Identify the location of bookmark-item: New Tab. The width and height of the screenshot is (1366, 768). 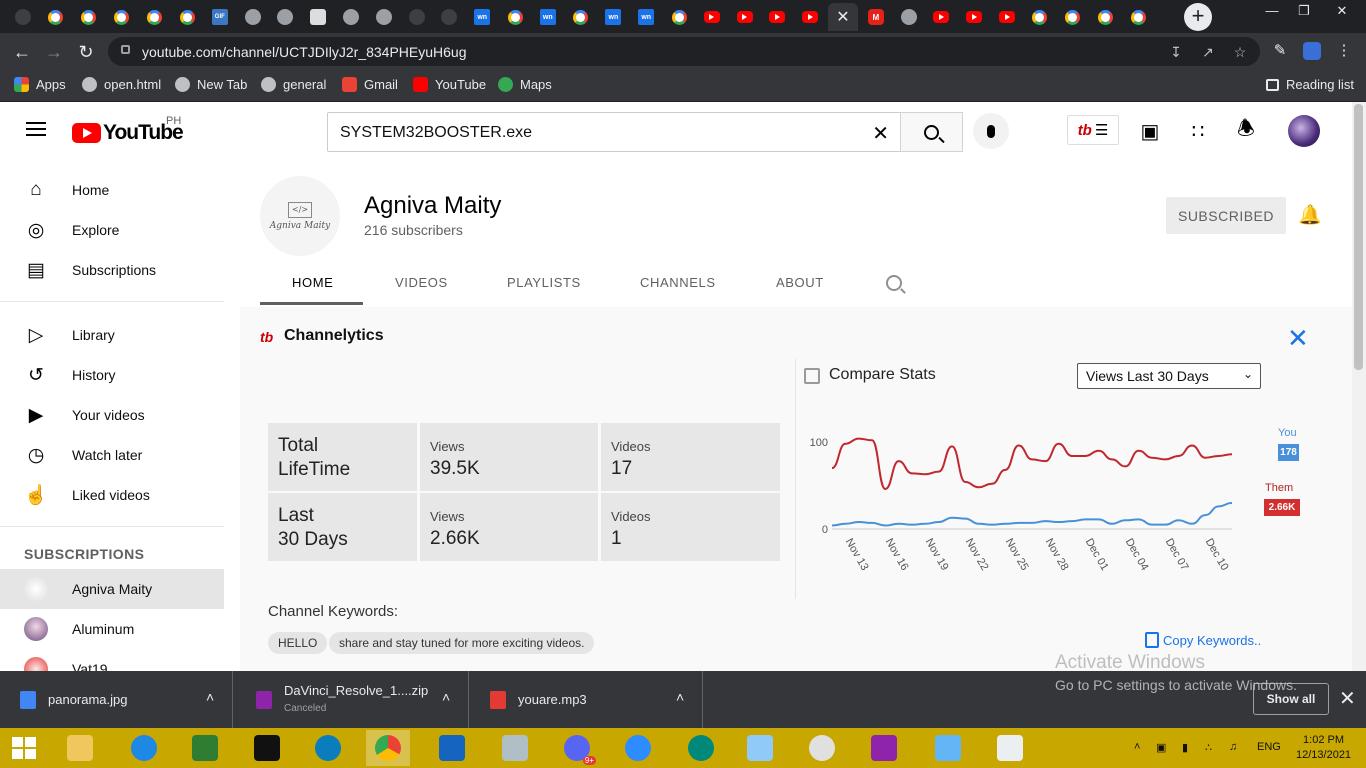
(211, 84).